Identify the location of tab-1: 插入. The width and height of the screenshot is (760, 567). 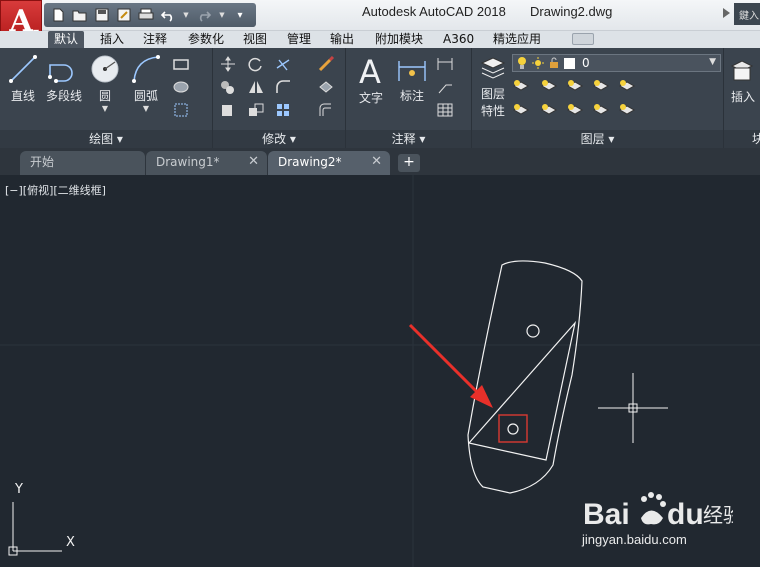
(112, 39).